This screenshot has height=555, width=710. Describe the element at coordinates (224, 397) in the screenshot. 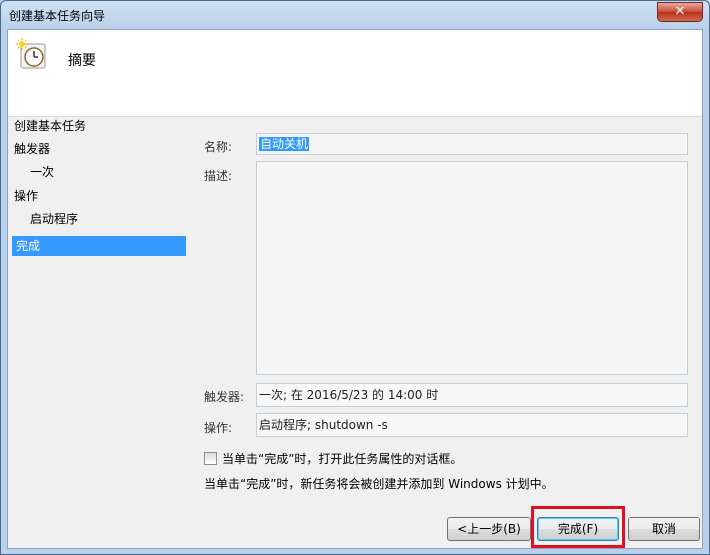

I see `trigger-label: 触发器:` at that location.